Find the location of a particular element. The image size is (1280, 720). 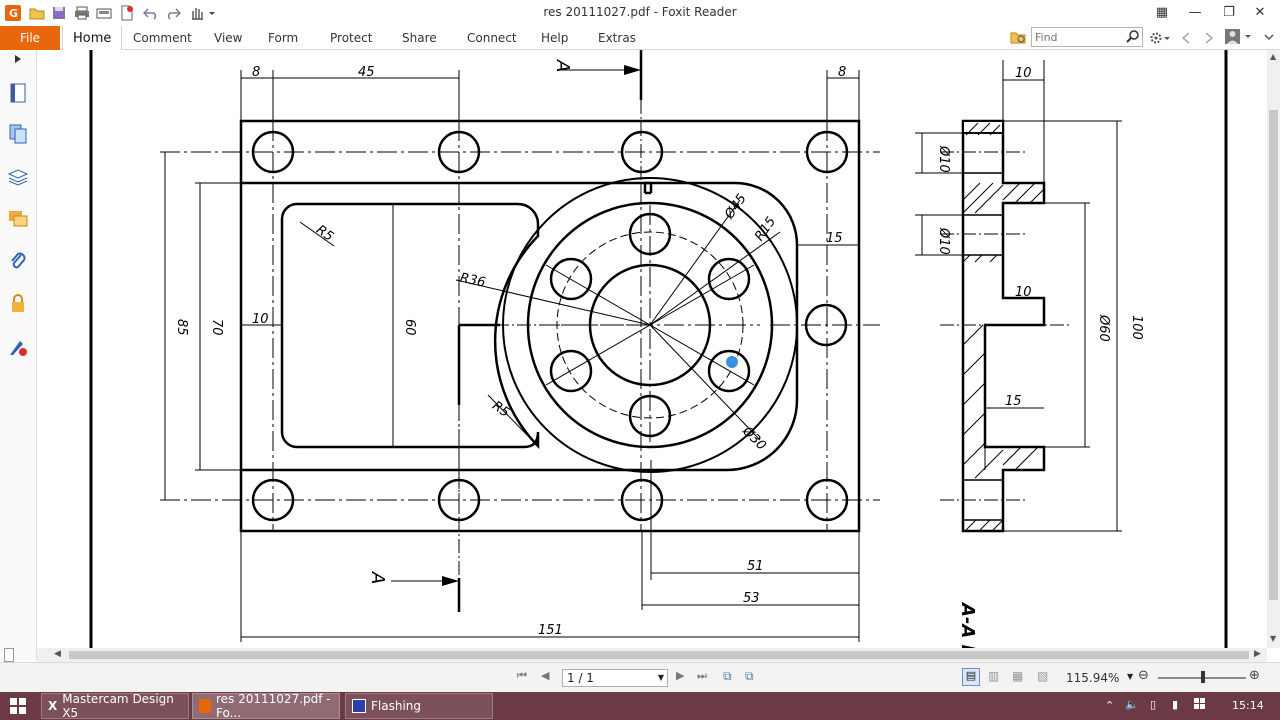

flashing-app-icon is located at coordinates (359, 706).